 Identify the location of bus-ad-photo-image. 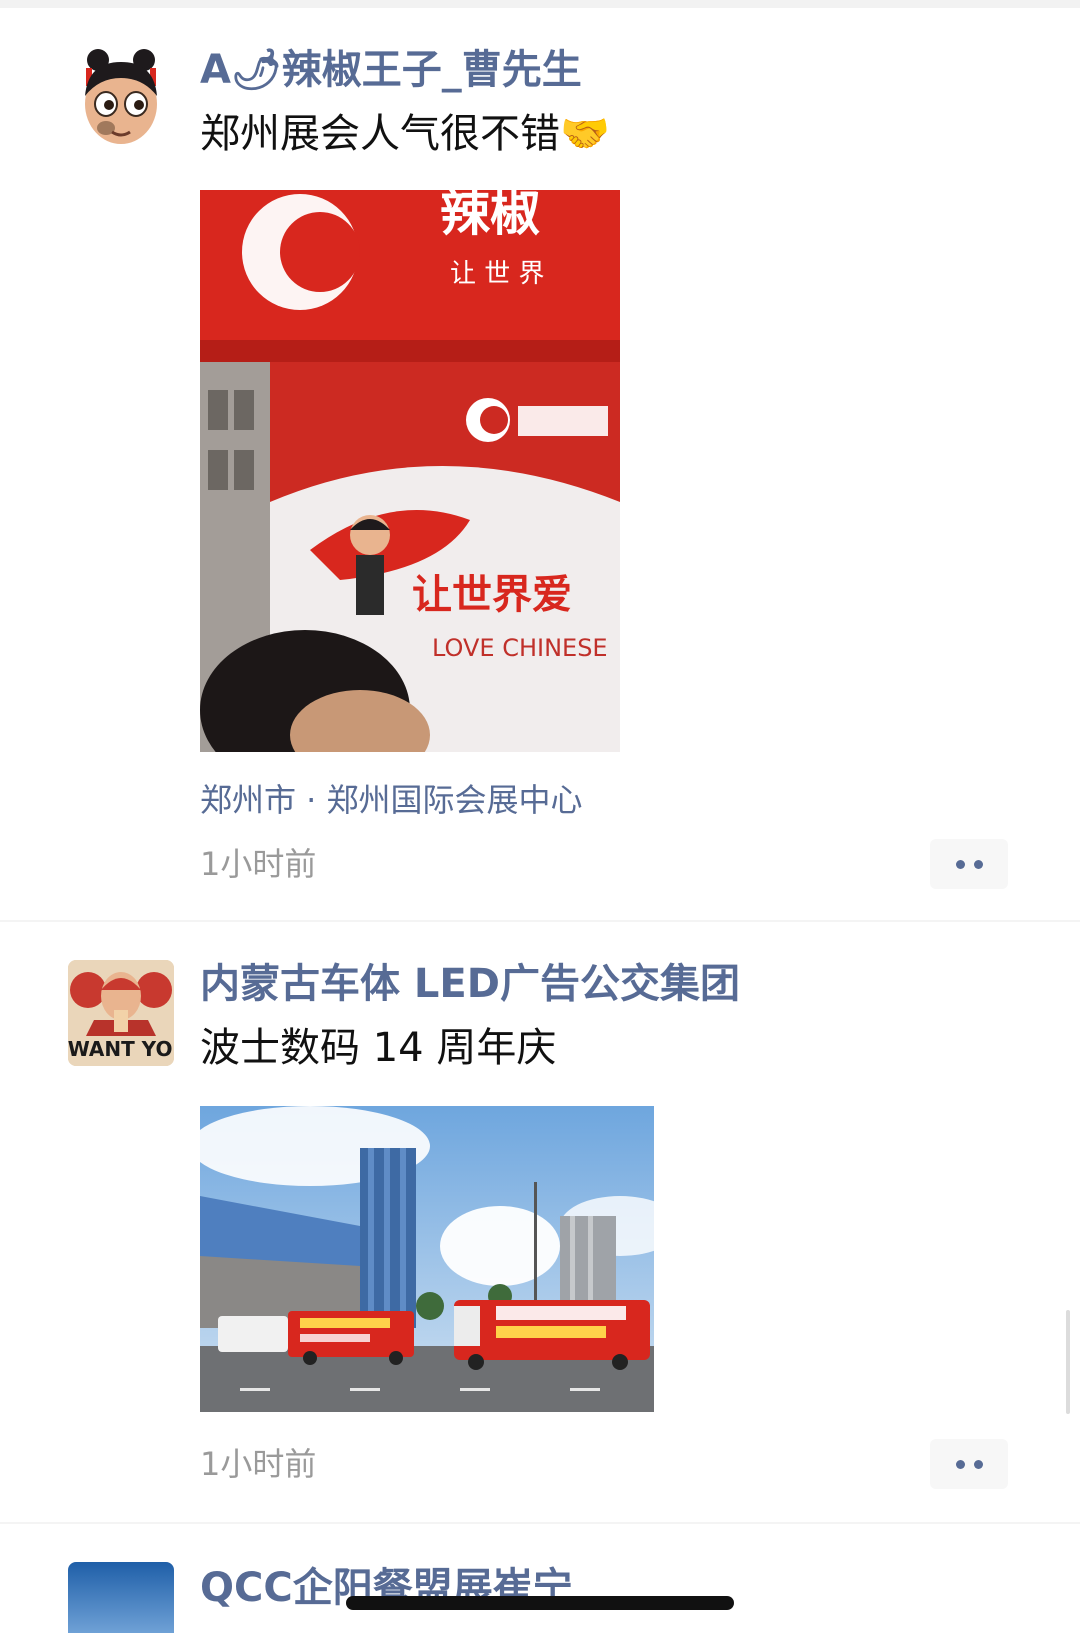
(427, 1259).